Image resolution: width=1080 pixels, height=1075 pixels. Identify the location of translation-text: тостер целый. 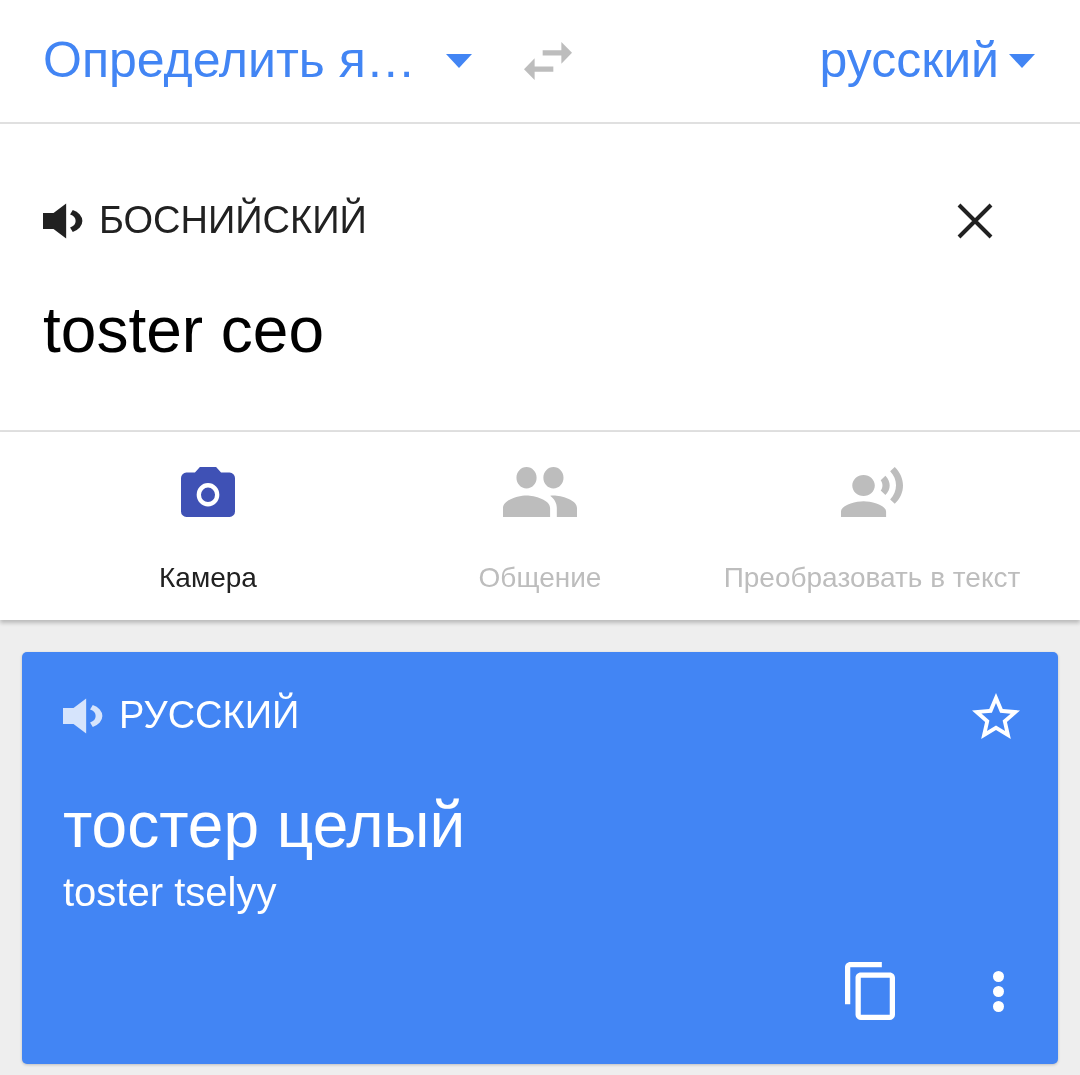
(265, 826).